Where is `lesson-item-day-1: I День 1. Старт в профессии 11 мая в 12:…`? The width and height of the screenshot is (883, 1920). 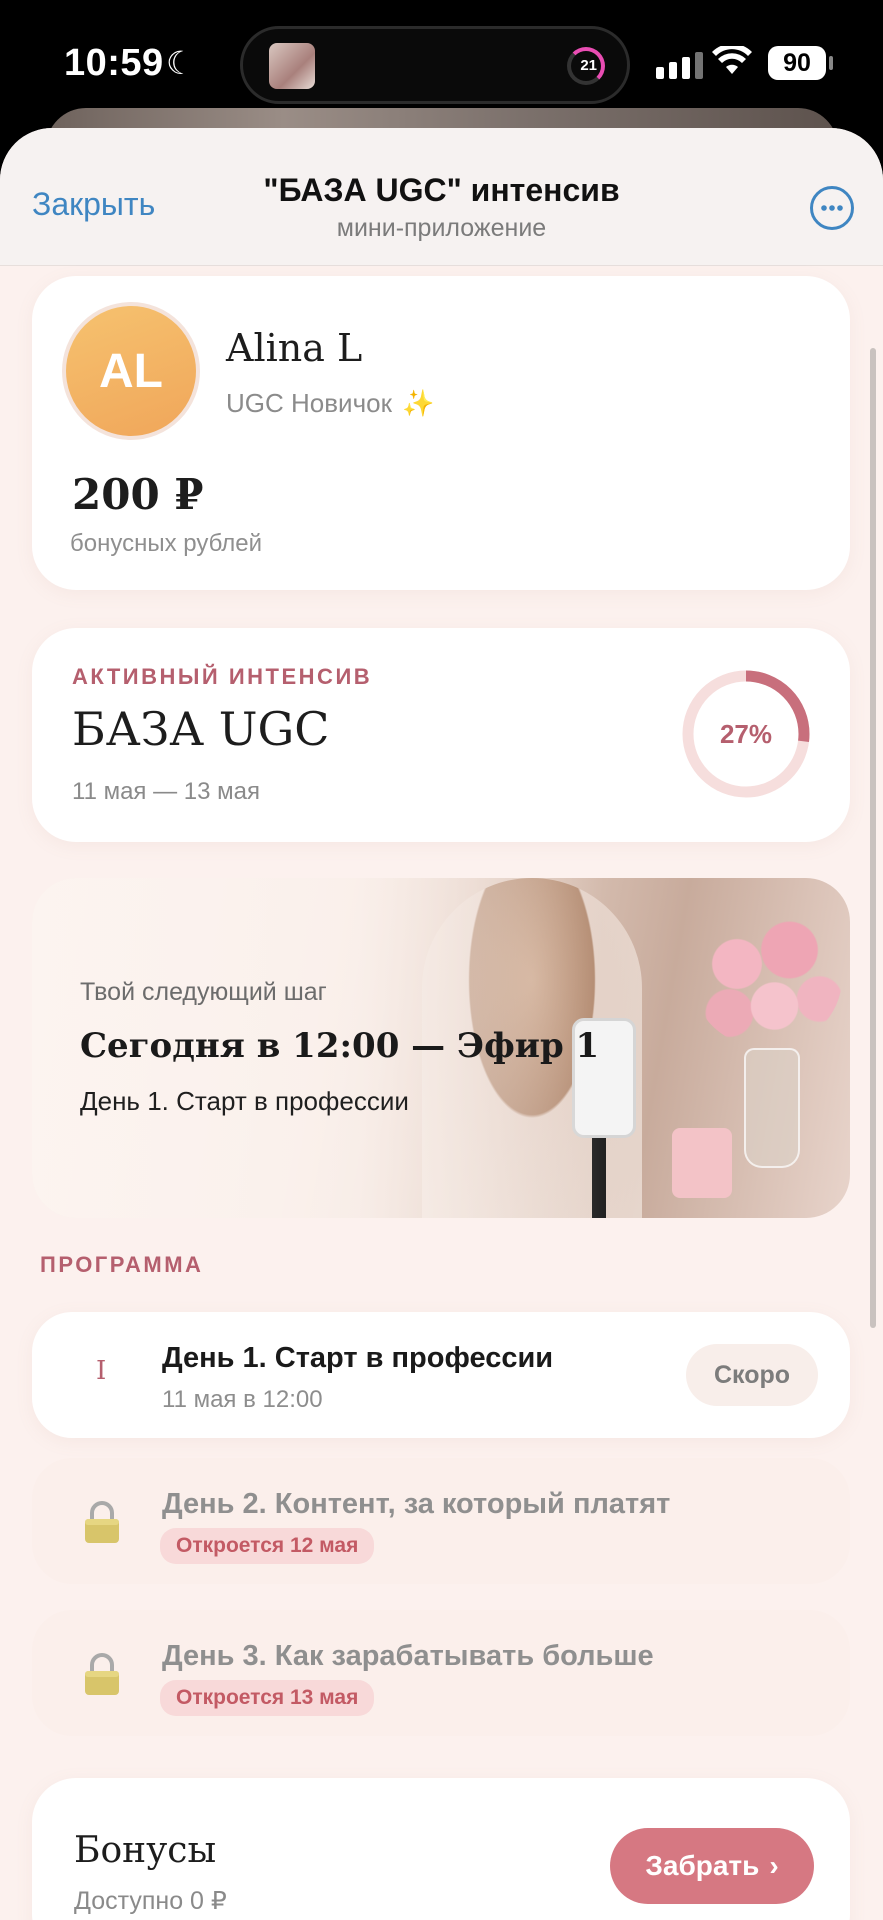 lesson-item-day-1: I День 1. Старт в профессии 11 мая в 12:… is located at coordinates (441, 1375).